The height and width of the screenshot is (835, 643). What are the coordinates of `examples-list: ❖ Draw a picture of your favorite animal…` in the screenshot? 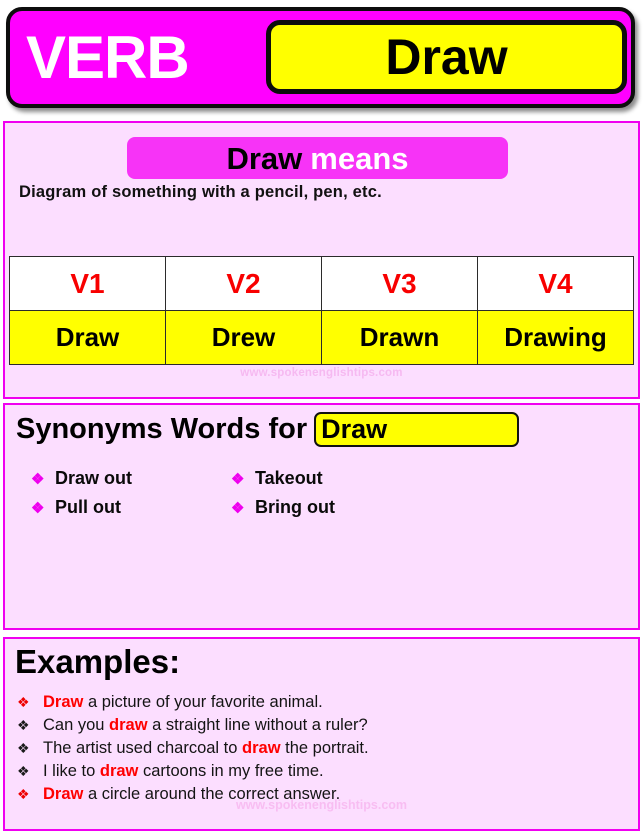 It's located at (317, 748).